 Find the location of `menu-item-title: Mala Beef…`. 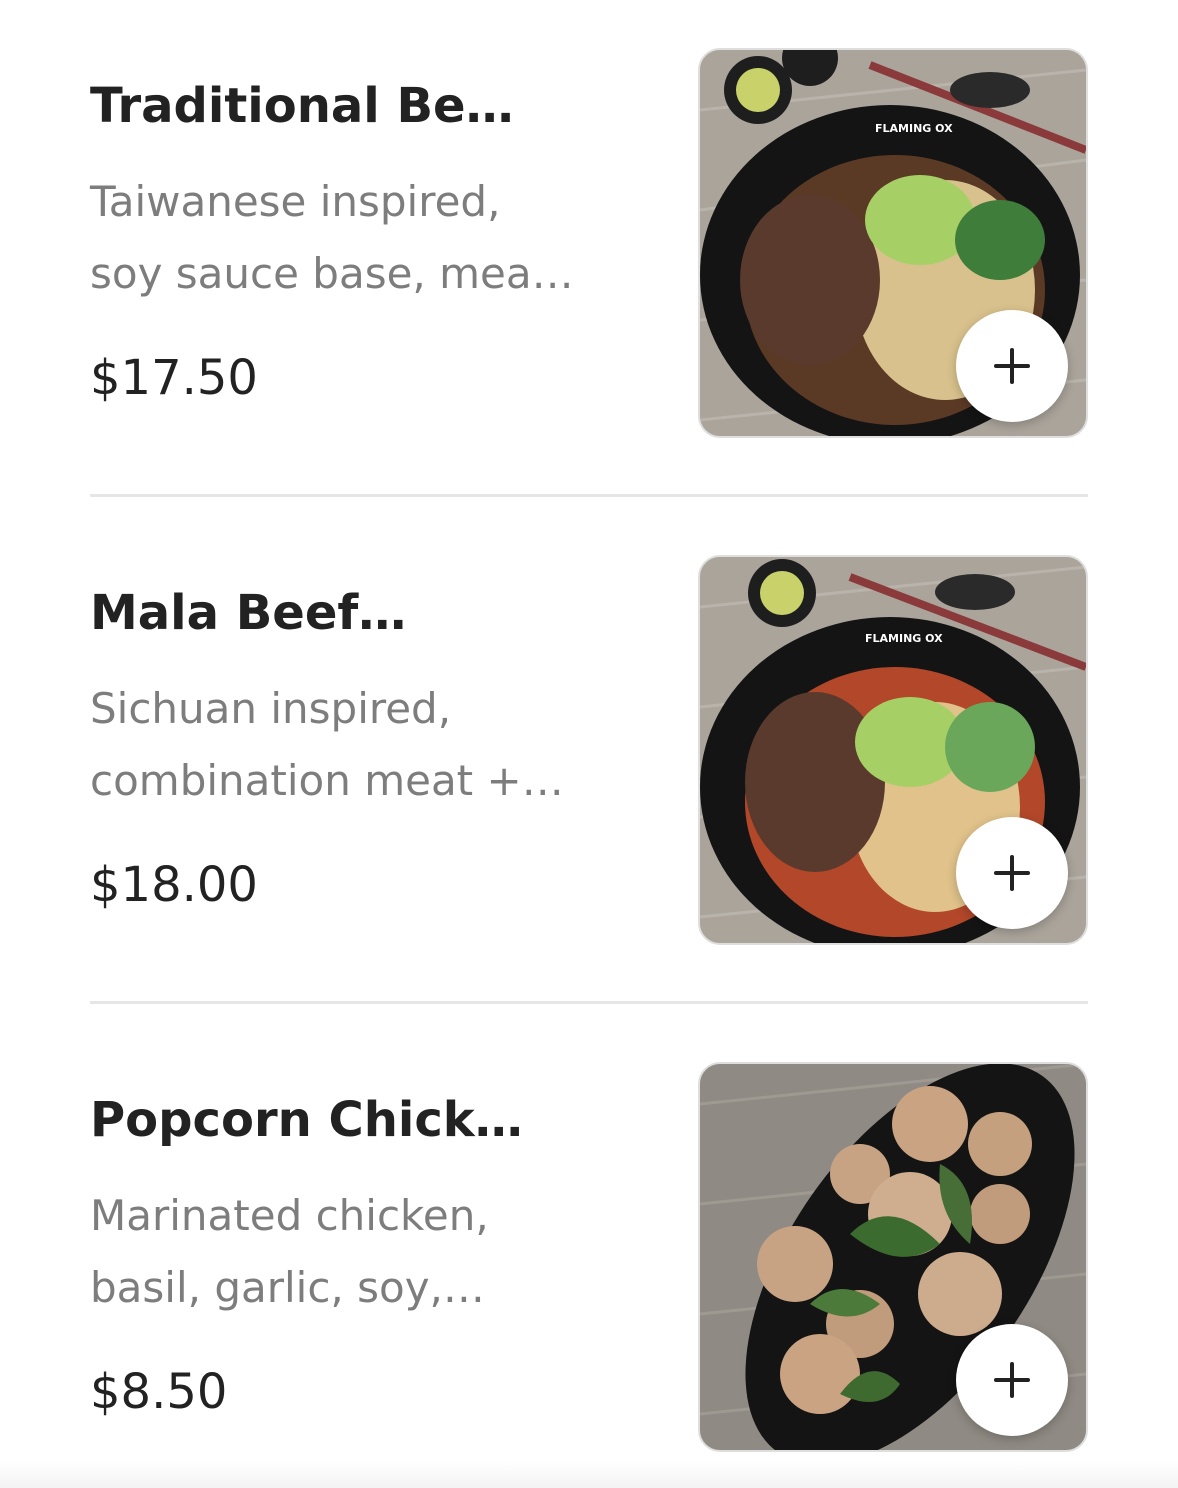

menu-item-title: Mala Beef… is located at coordinates (248, 613).